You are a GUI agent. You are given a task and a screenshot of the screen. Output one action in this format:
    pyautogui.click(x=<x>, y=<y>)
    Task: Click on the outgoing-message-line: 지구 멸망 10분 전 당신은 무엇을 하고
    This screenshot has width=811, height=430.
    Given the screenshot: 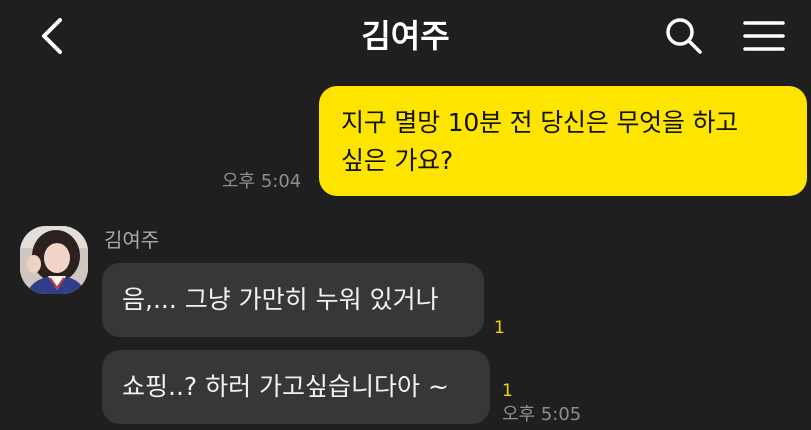 What is the action you would take?
    pyautogui.click(x=540, y=122)
    